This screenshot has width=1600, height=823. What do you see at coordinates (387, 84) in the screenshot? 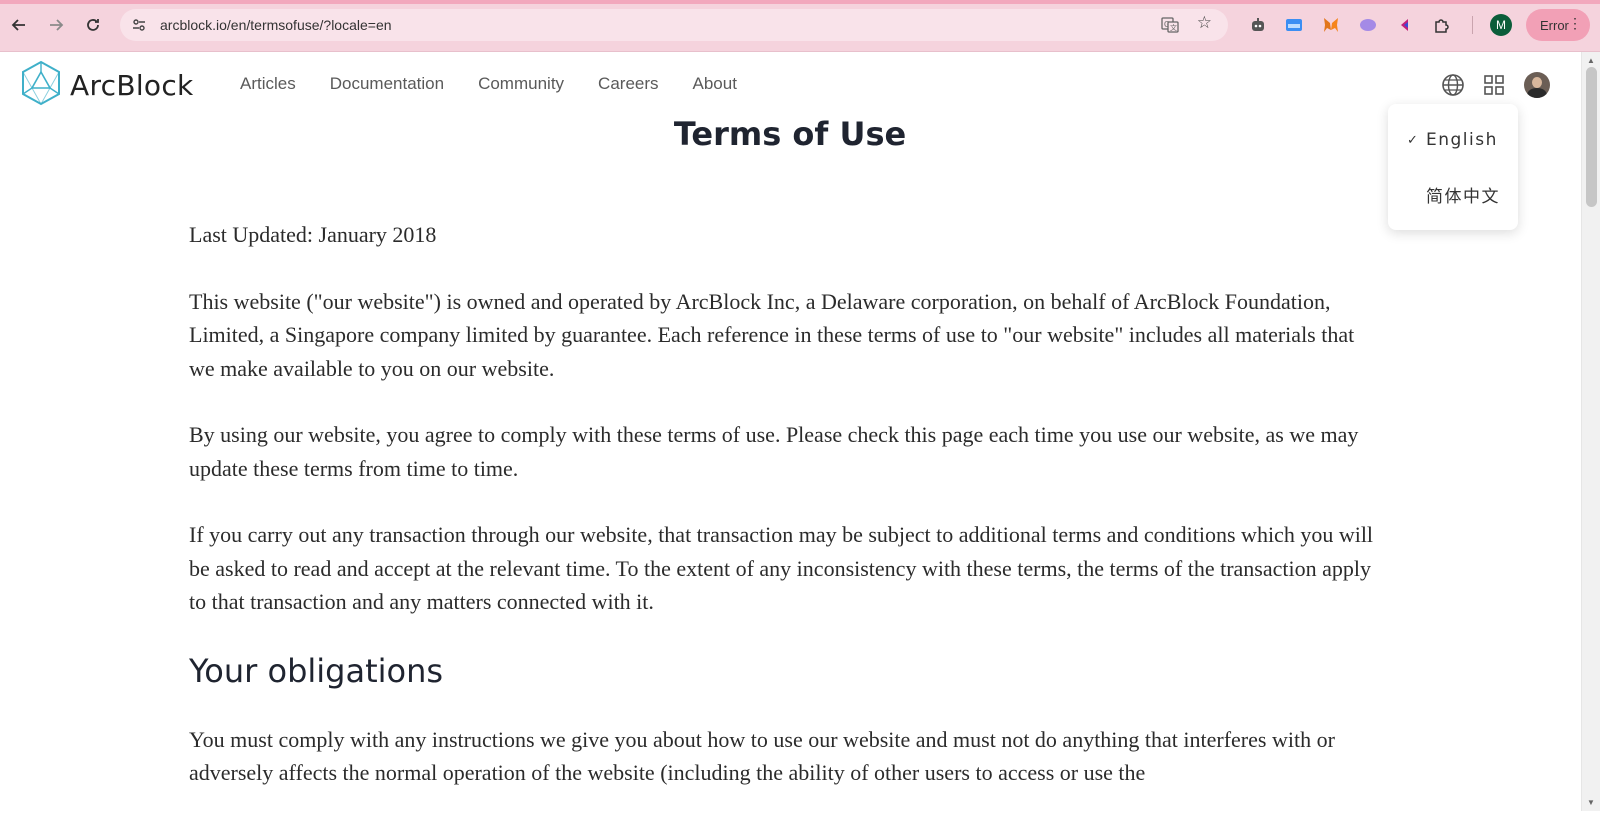
I see `nav-documentation: Documentation` at bounding box center [387, 84].